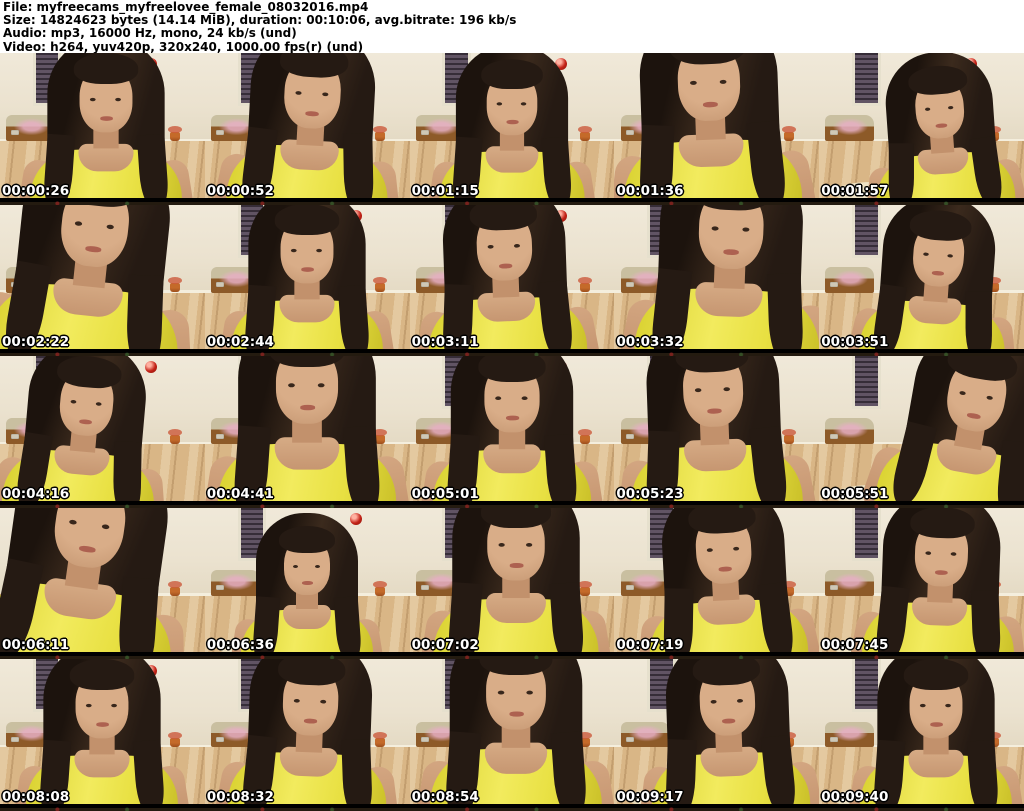 The image size is (1024, 811). What do you see at coordinates (855, 645) in the screenshot?
I see `timestamp-overlay: 00:07:45` at bounding box center [855, 645].